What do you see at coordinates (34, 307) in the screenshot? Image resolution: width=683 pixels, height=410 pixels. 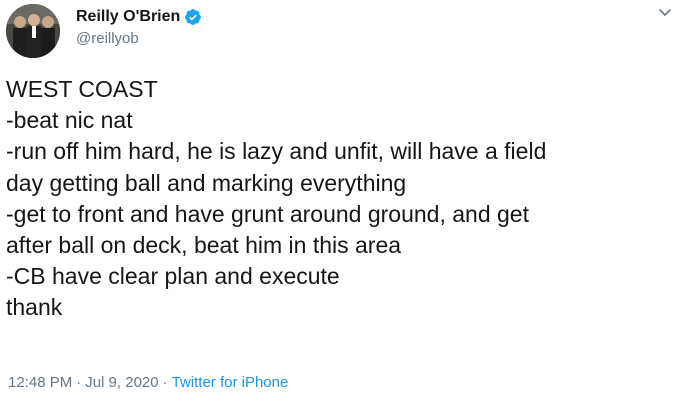 I see `tweet-line: thank` at bounding box center [34, 307].